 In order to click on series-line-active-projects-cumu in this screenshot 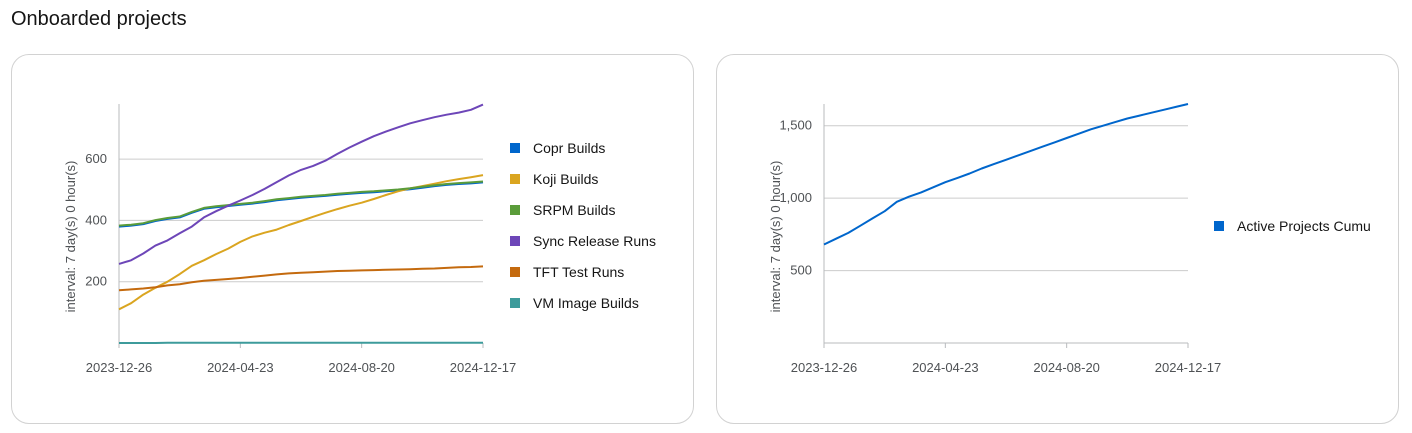, I will do `click(1006, 174)`.